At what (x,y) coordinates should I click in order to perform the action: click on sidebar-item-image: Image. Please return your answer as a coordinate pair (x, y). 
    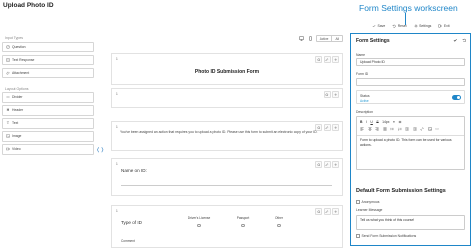
    Looking at the image, I should click on (48, 136).